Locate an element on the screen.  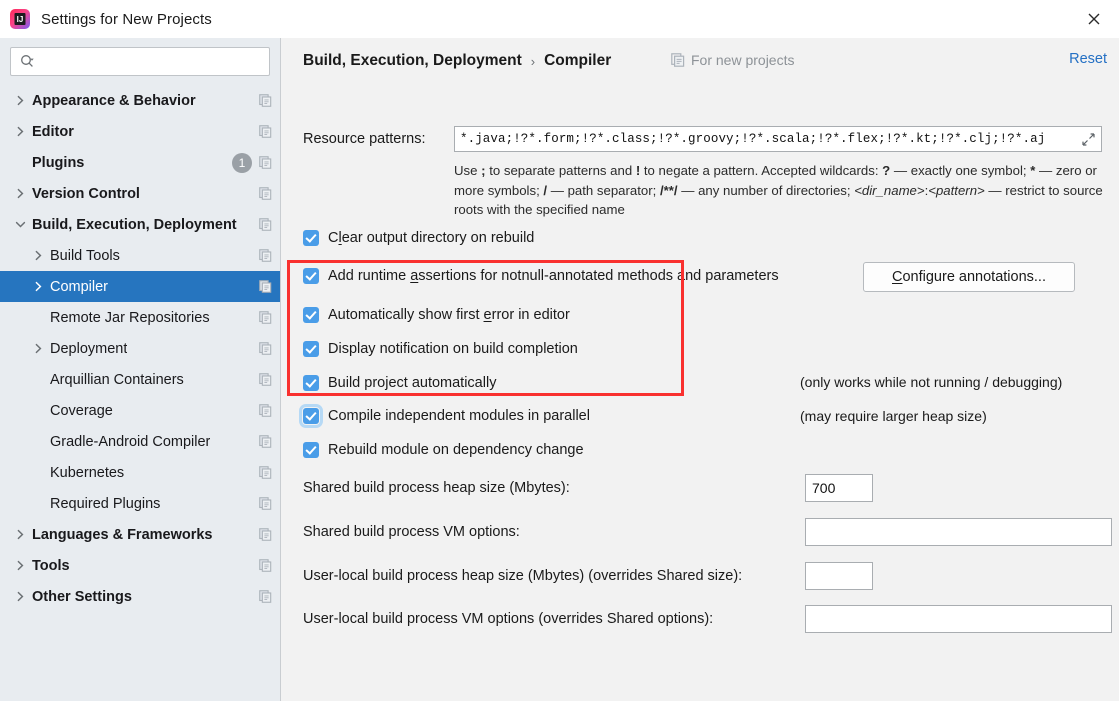
close-icon is located at coordinates (1094, 19).